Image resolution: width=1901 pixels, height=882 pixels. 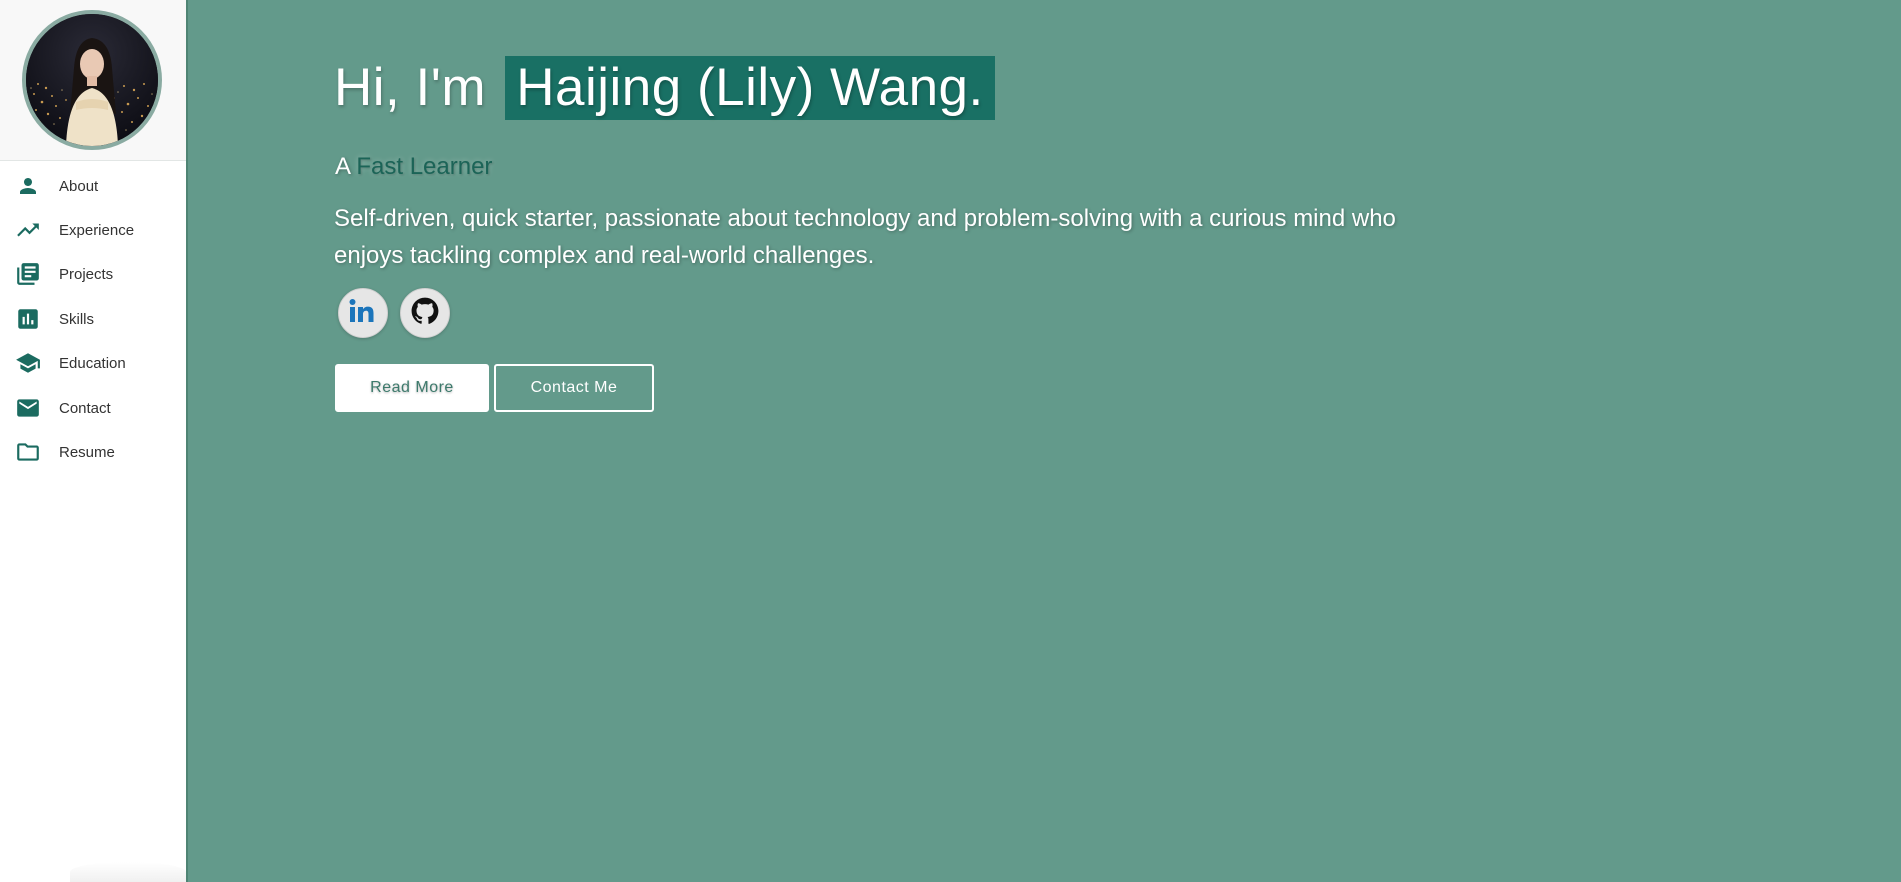 I want to click on avatar, so click(x=92, y=80).